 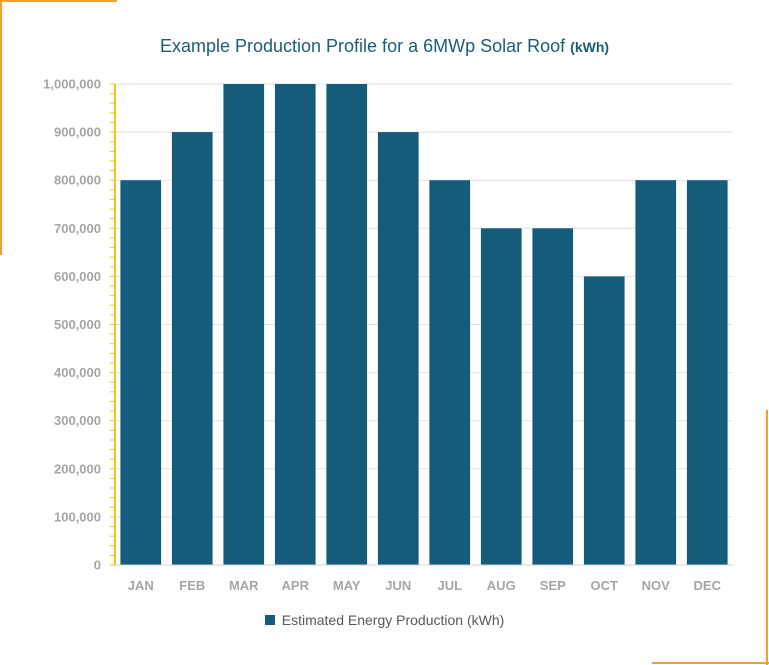 I want to click on bar-nov, so click(x=656, y=372).